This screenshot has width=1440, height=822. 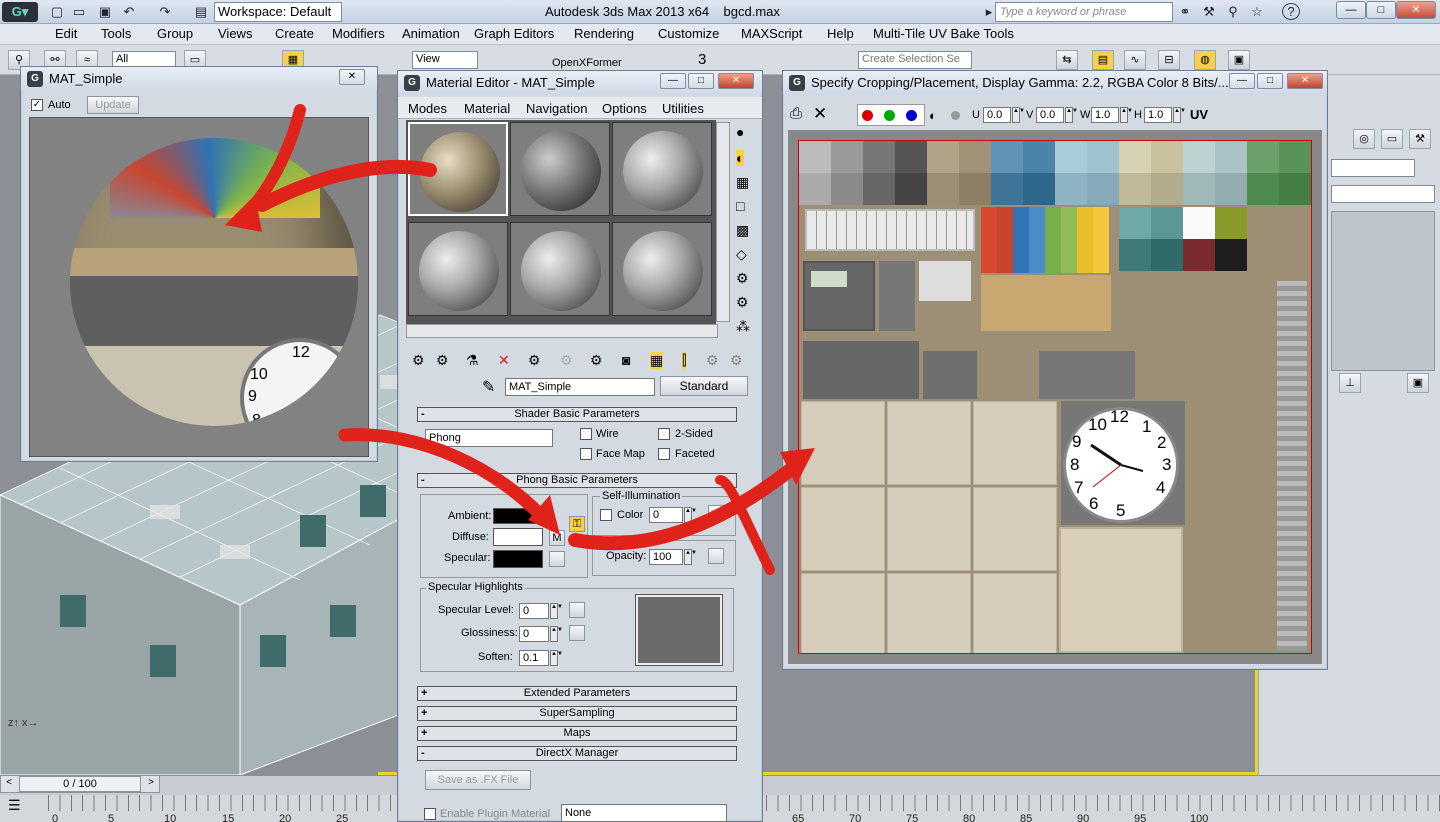 What do you see at coordinates (557, 559) in the screenshot?
I see `specular-map-button` at bounding box center [557, 559].